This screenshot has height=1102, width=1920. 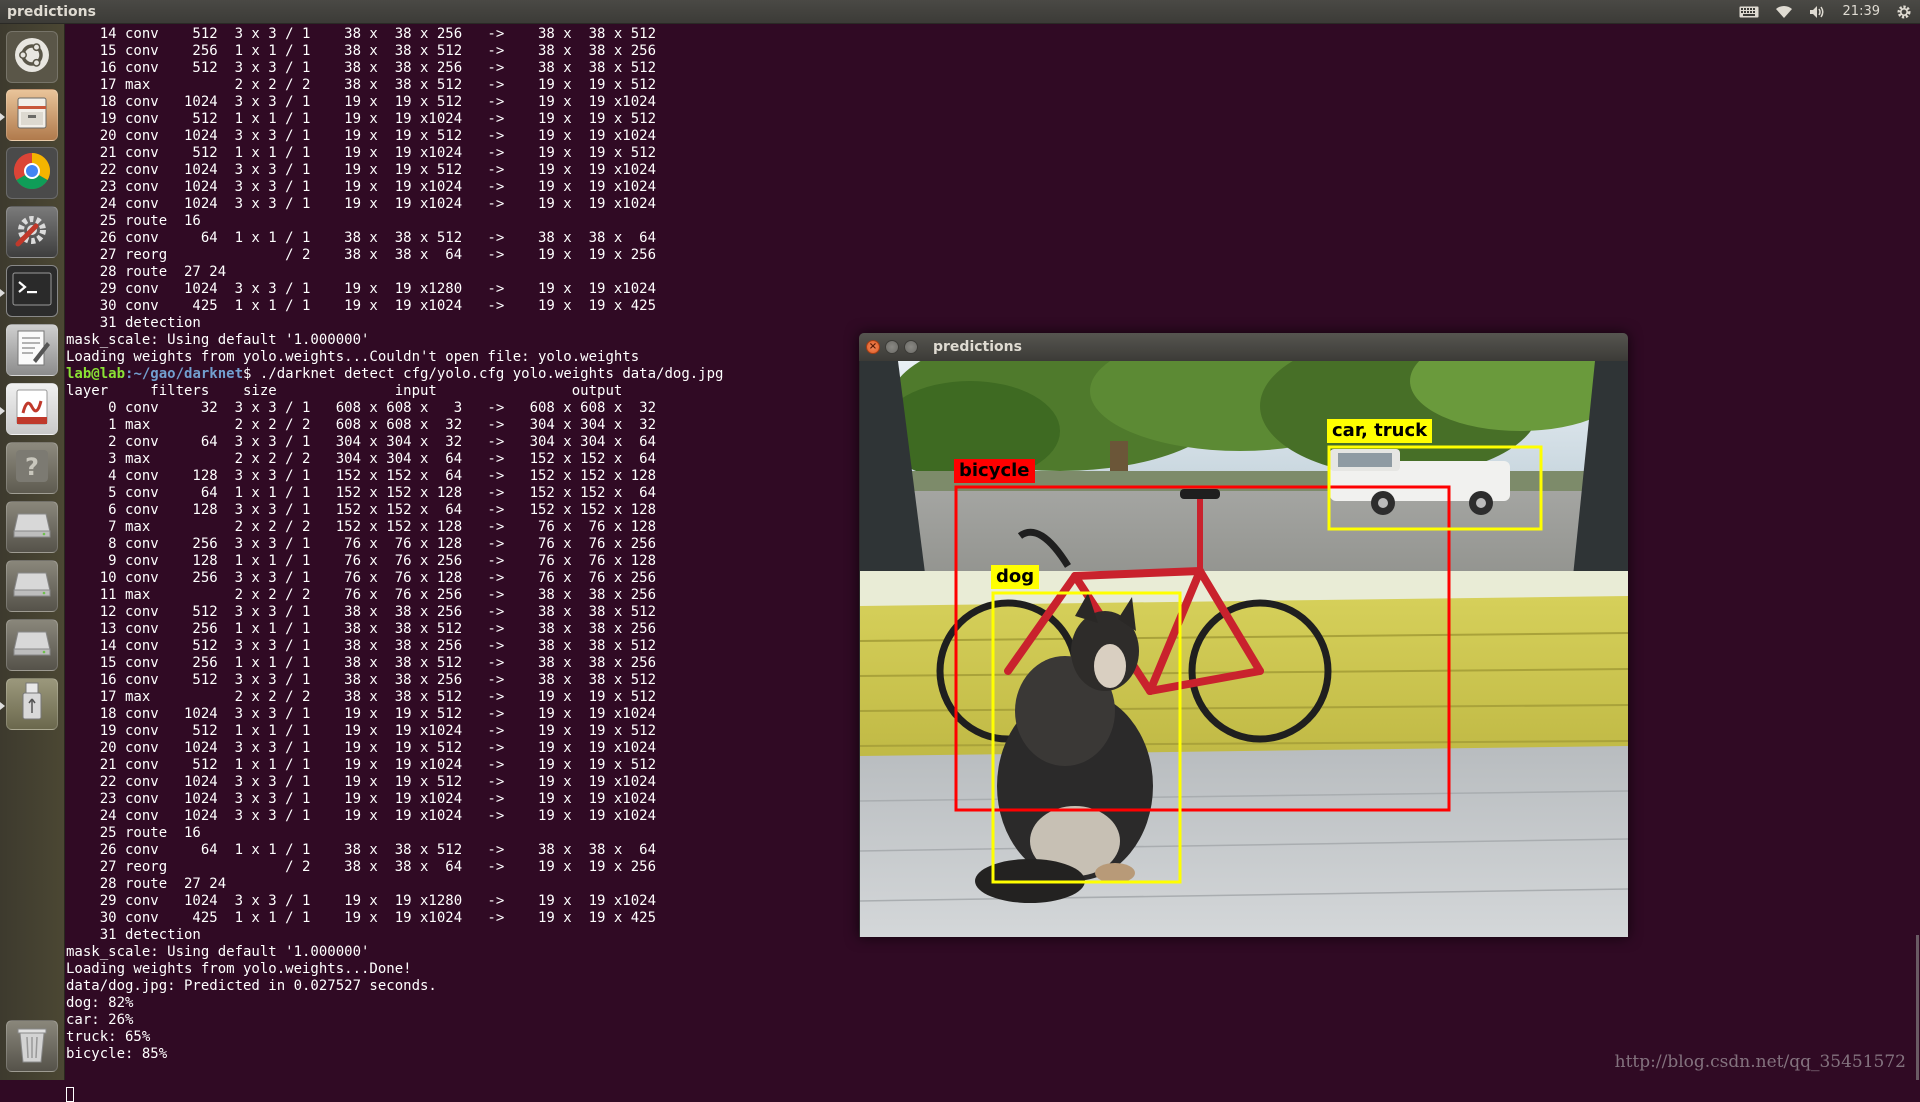 I want to click on ubuntu-logo-icon, so click(x=32, y=57).